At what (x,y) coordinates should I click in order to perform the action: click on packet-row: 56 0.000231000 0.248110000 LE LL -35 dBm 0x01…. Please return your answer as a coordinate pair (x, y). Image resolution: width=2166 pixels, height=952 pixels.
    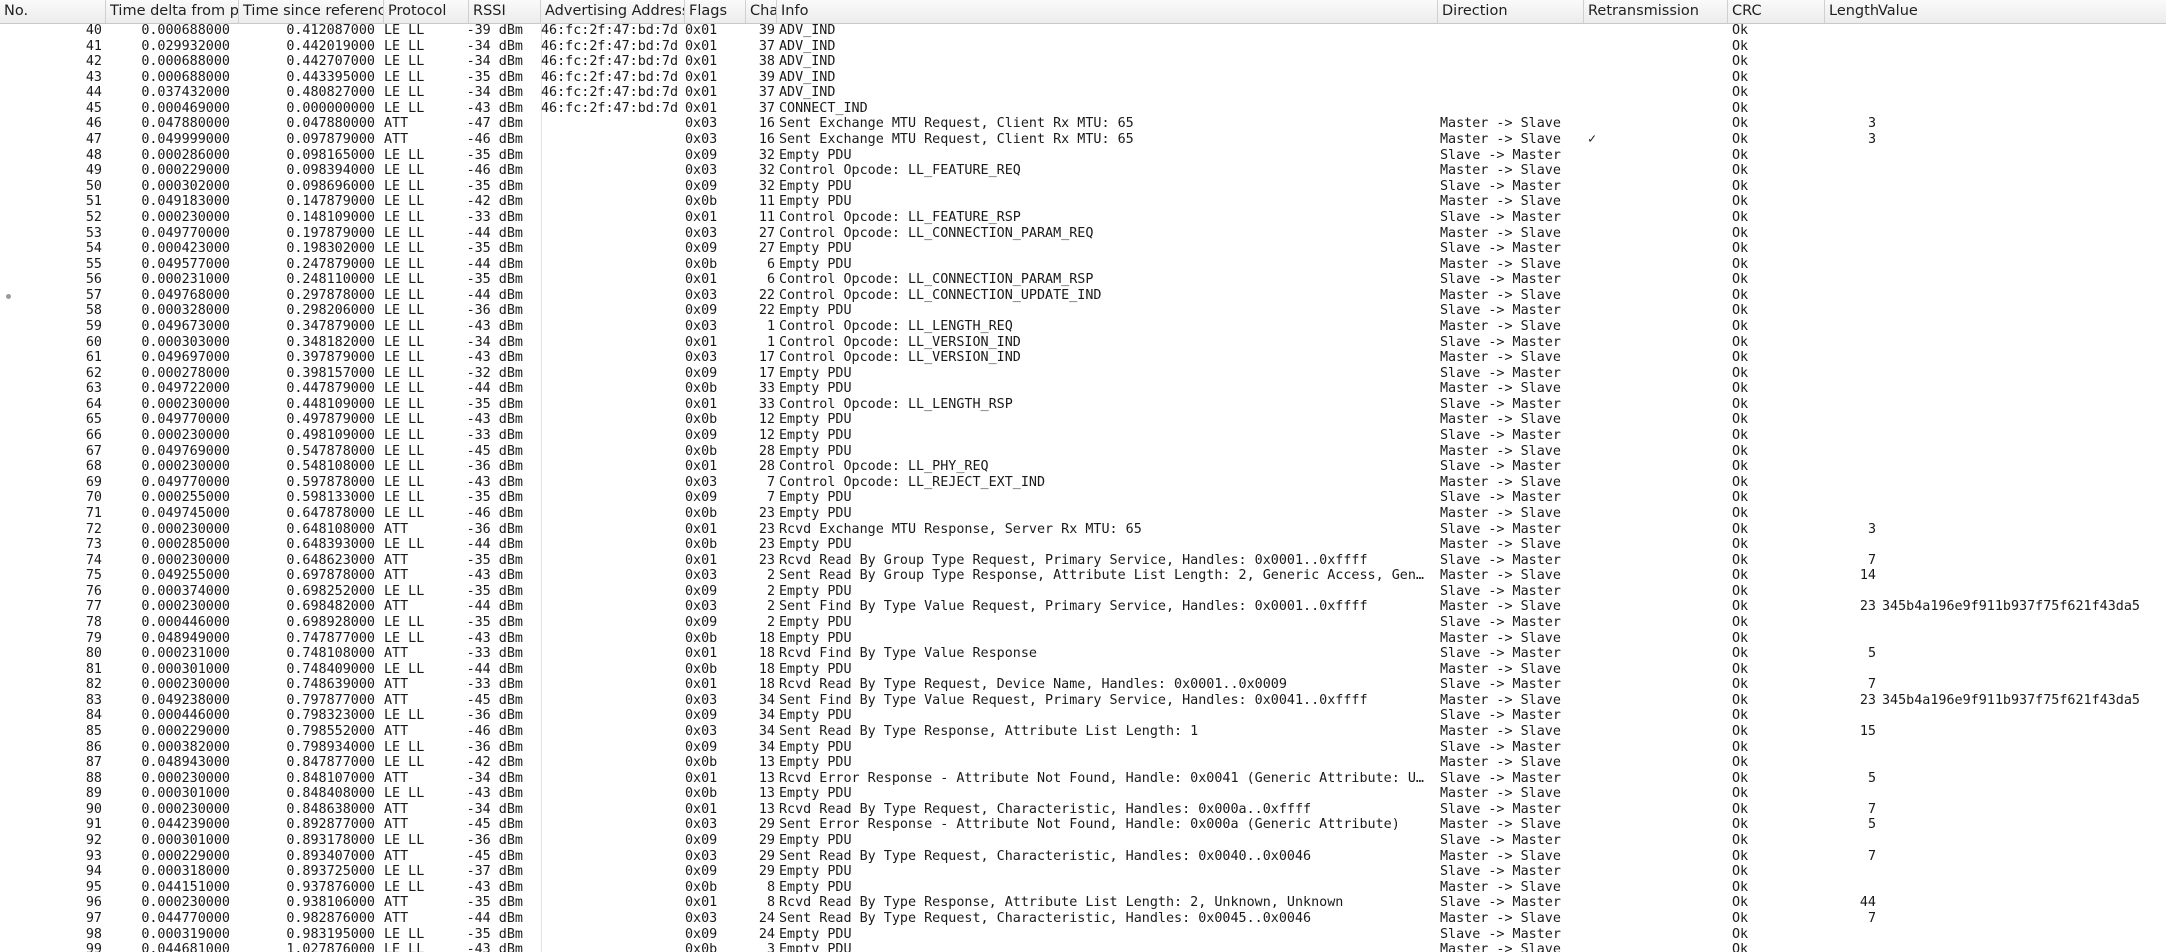
    Looking at the image, I should click on (1083, 280).